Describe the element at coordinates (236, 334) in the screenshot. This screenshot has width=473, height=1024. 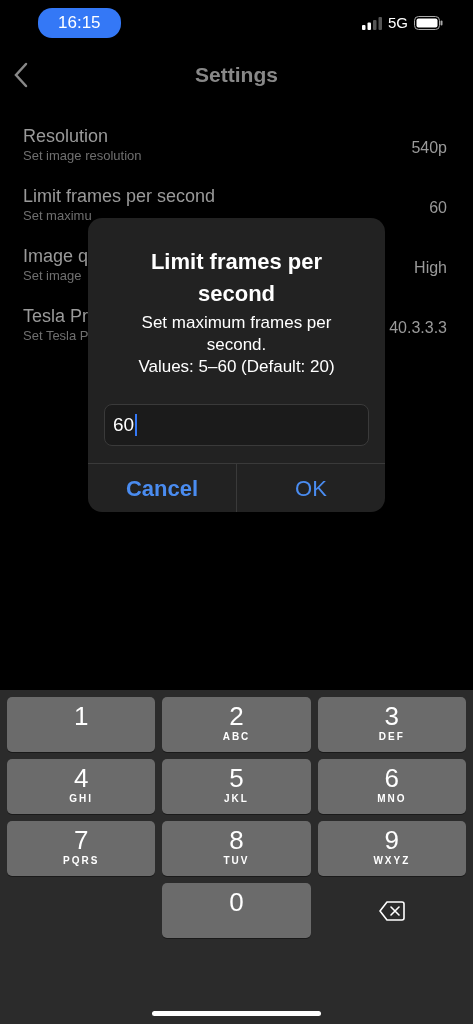
I see `dialog-message: Set maximum frames per second.` at that location.